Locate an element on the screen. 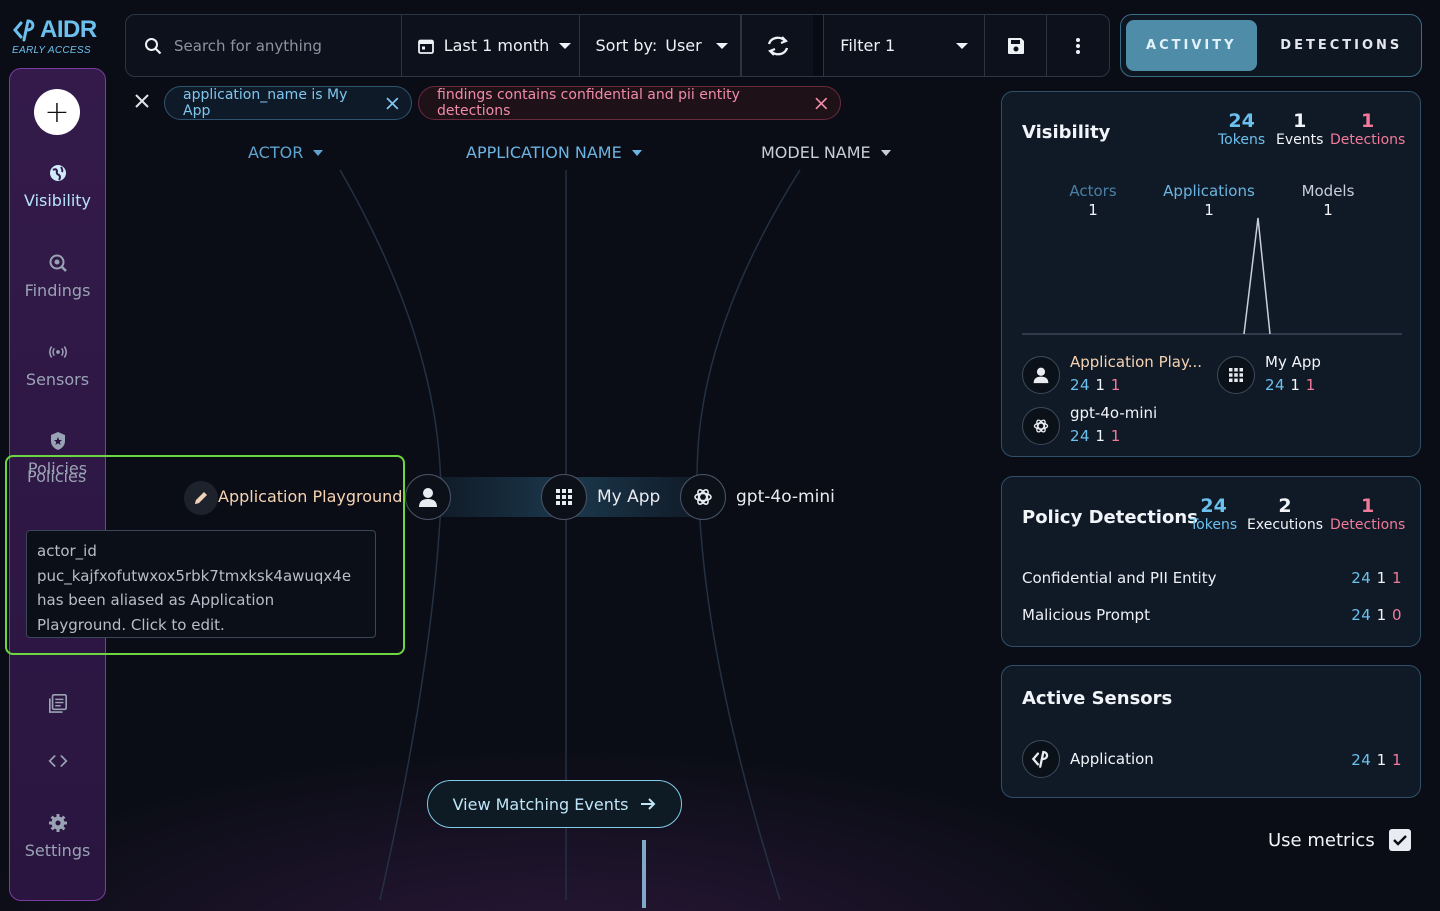 The height and width of the screenshot is (911, 1440). shield-icon is located at coordinates (58, 441).